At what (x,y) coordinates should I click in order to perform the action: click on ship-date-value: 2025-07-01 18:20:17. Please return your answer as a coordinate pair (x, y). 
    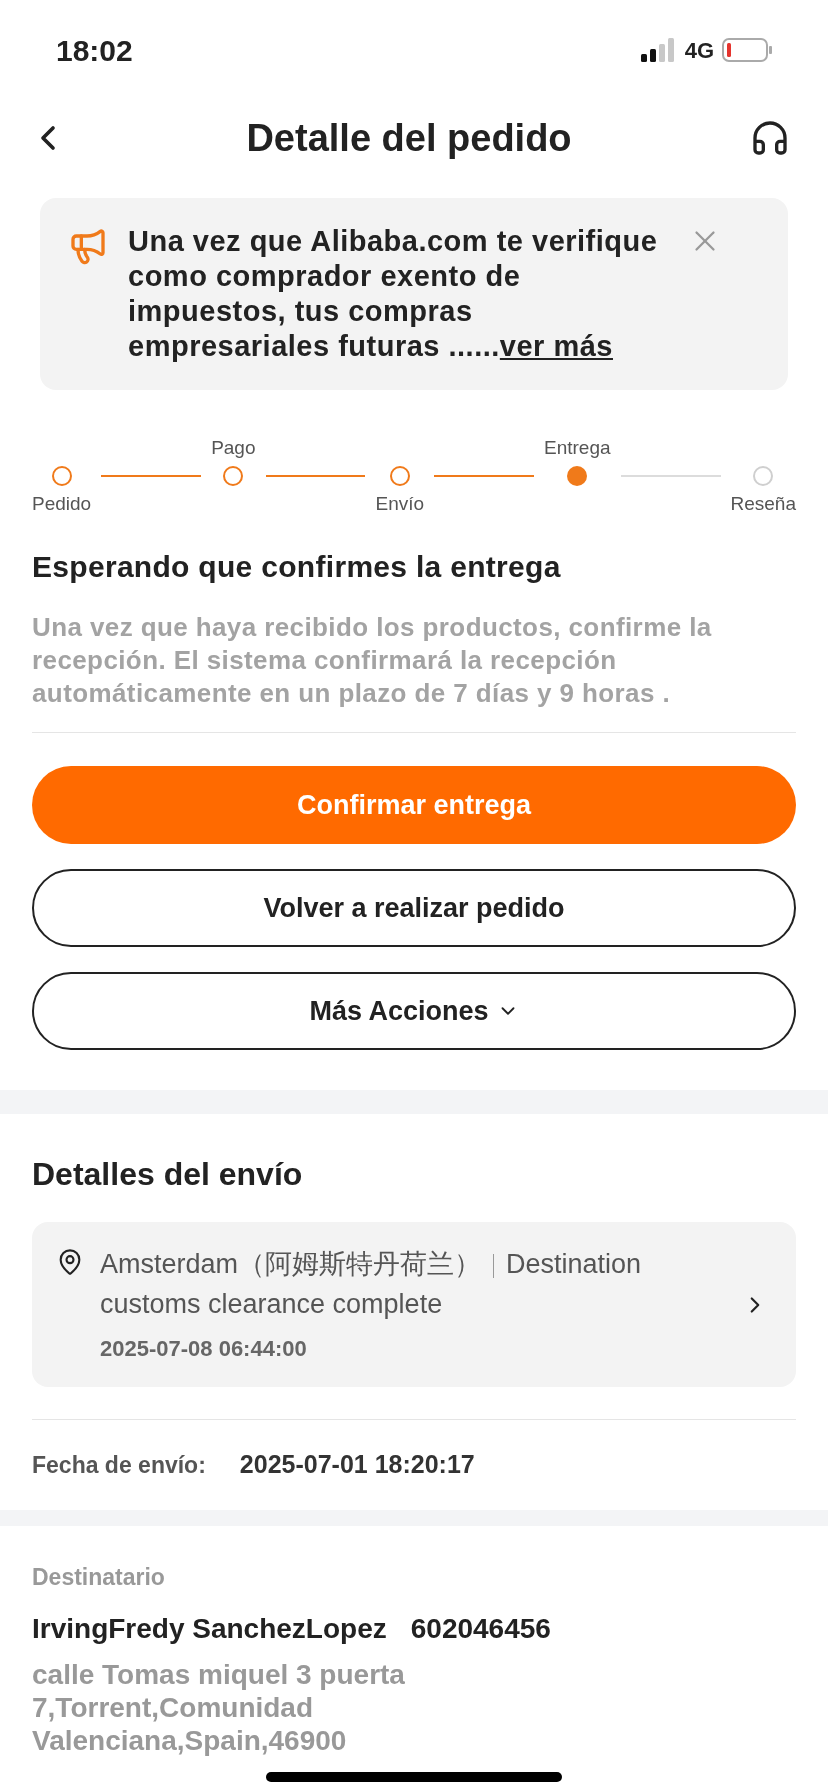
    Looking at the image, I should click on (357, 1464).